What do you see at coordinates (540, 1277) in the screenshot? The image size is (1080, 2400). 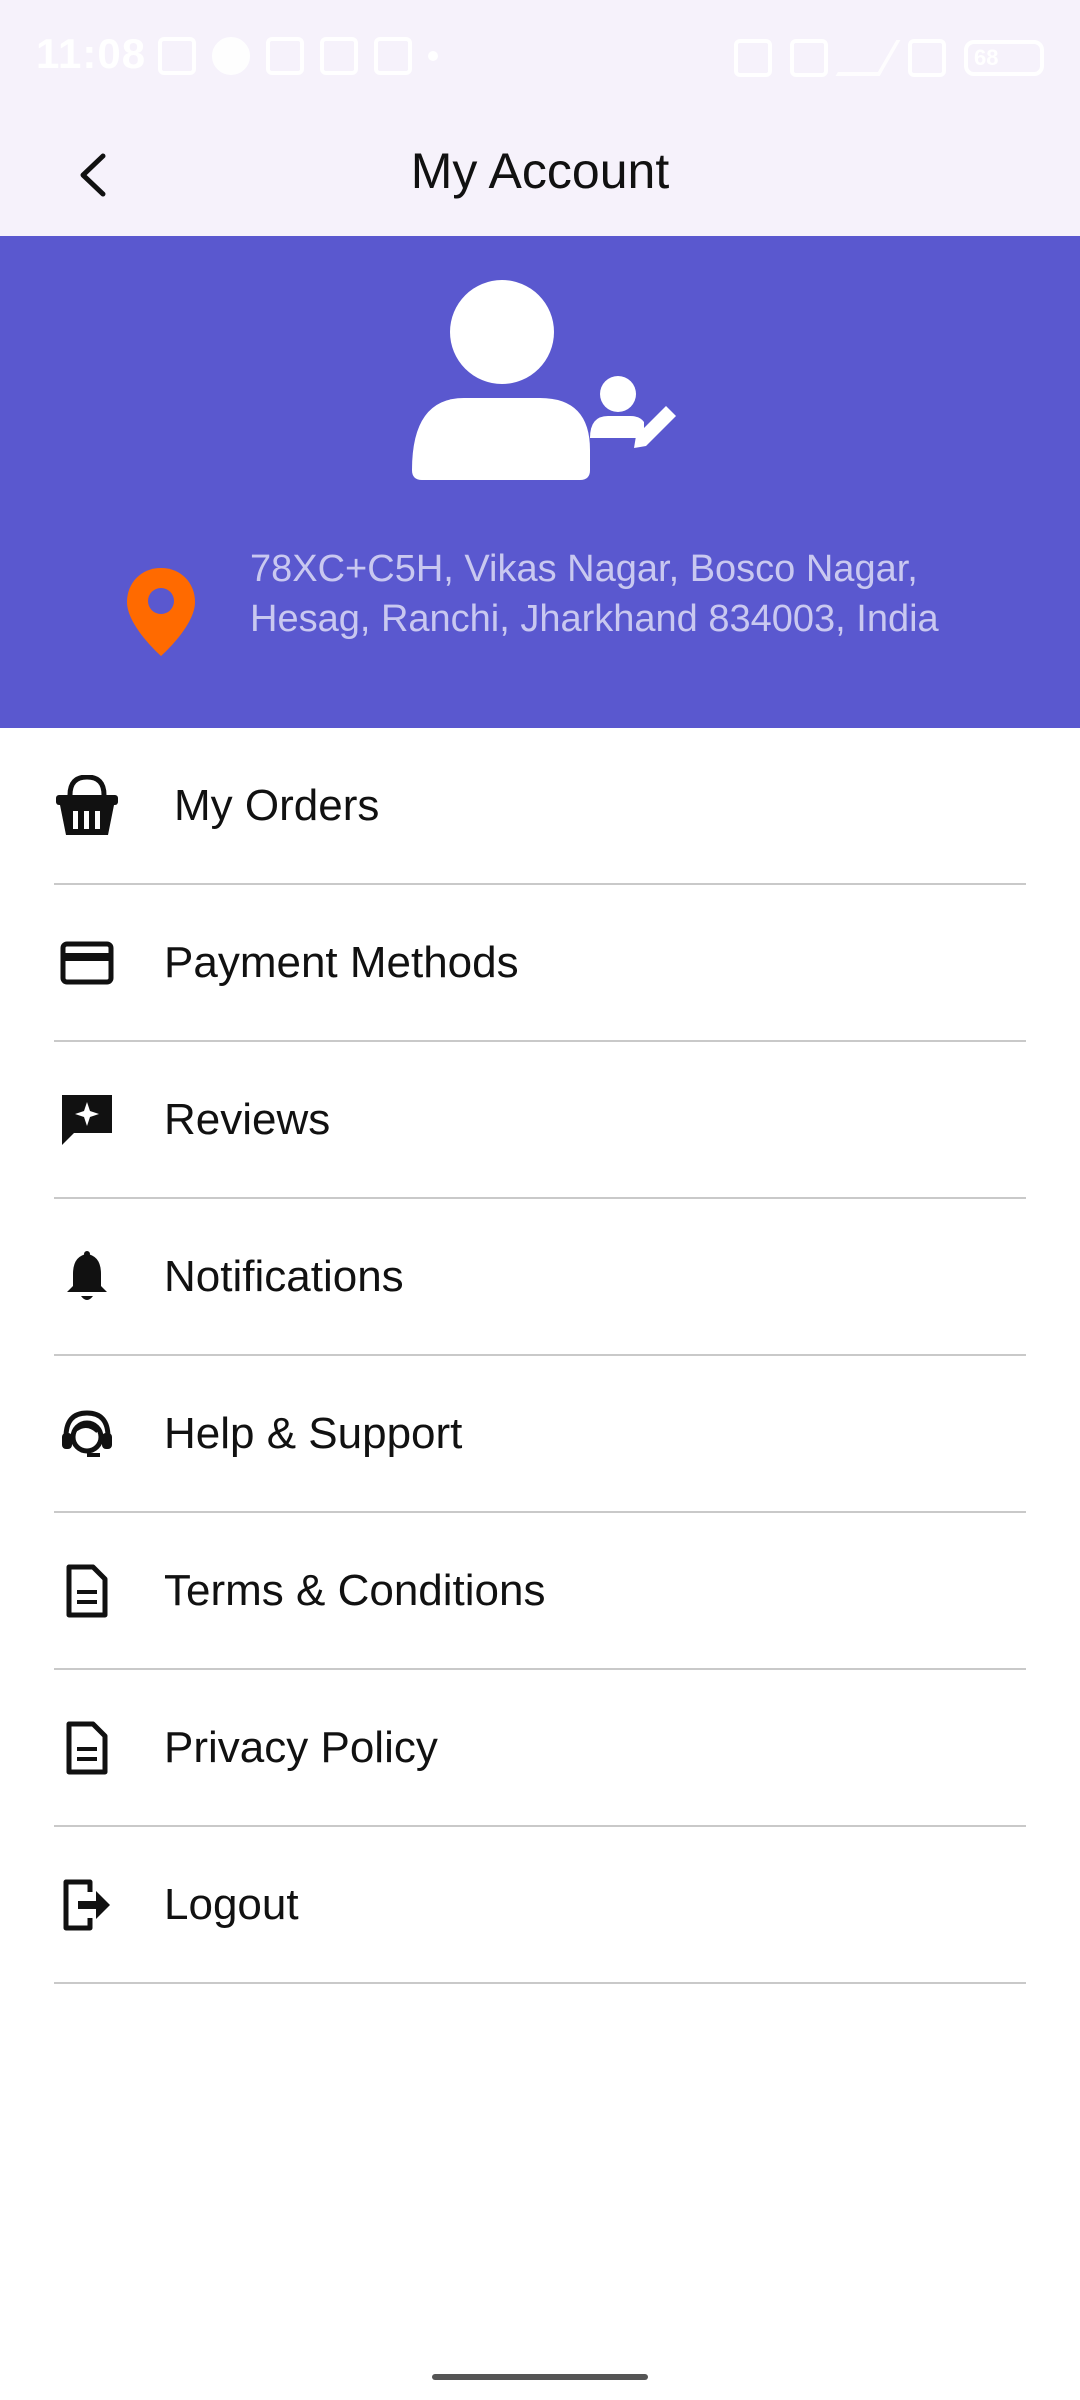 I see `menu-item-notifications: Notifications` at bounding box center [540, 1277].